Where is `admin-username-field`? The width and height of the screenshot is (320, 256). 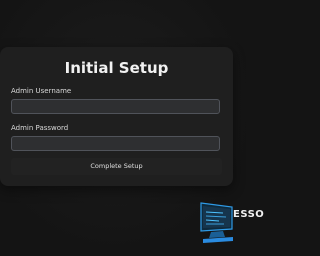 admin-username-field is located at coordinates (115, 106).